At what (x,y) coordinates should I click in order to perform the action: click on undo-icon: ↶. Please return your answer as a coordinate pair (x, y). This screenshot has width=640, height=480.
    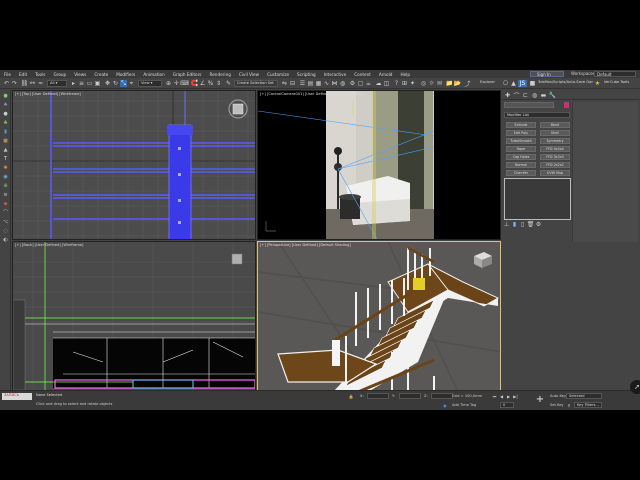
    Looking at the image, I should click on (6, 83).